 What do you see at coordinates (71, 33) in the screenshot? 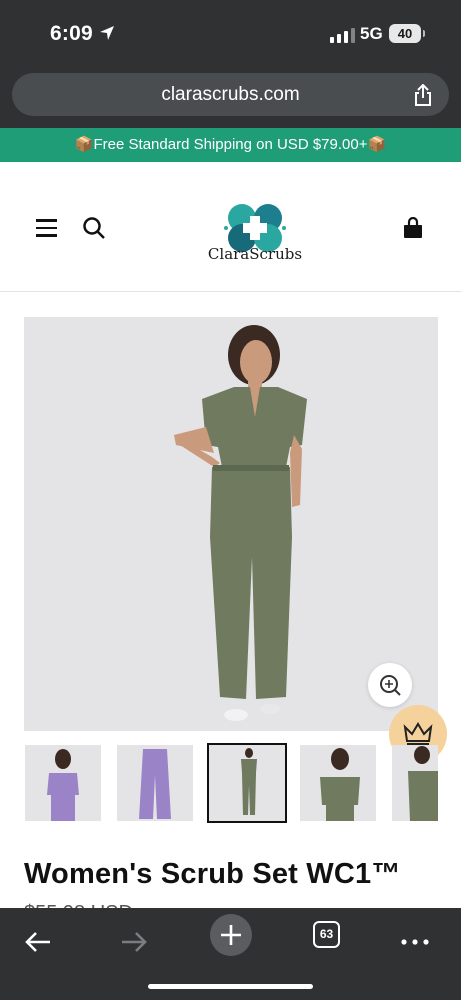
I see `status-time: 6:09` at bounding box center [71, 33].